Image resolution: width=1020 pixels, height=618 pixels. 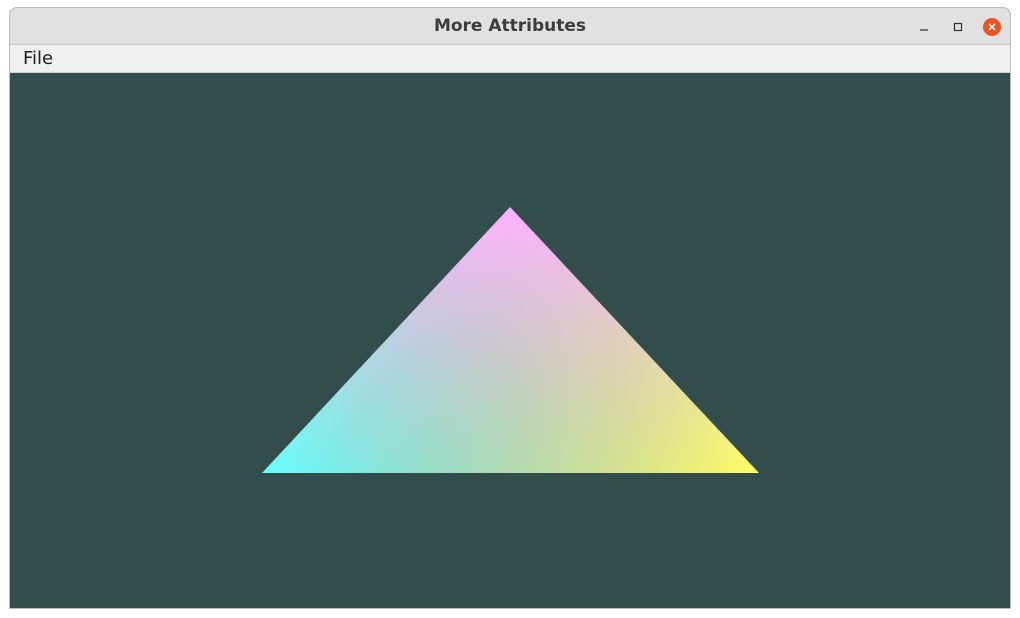 I want to click on menu-file: File, so click(x=38, y=58).